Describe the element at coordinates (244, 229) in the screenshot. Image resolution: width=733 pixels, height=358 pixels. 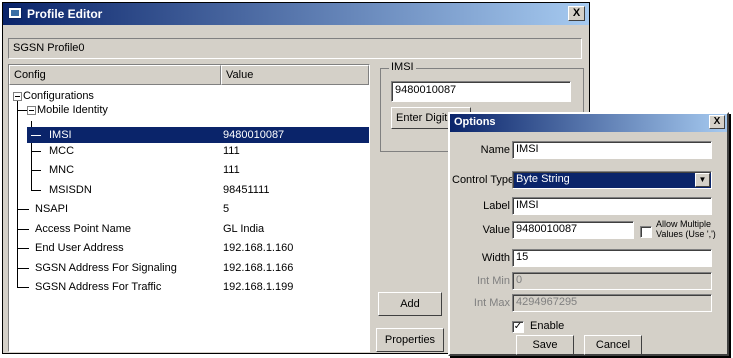
I see `tree-item-value: GL India` at that location.